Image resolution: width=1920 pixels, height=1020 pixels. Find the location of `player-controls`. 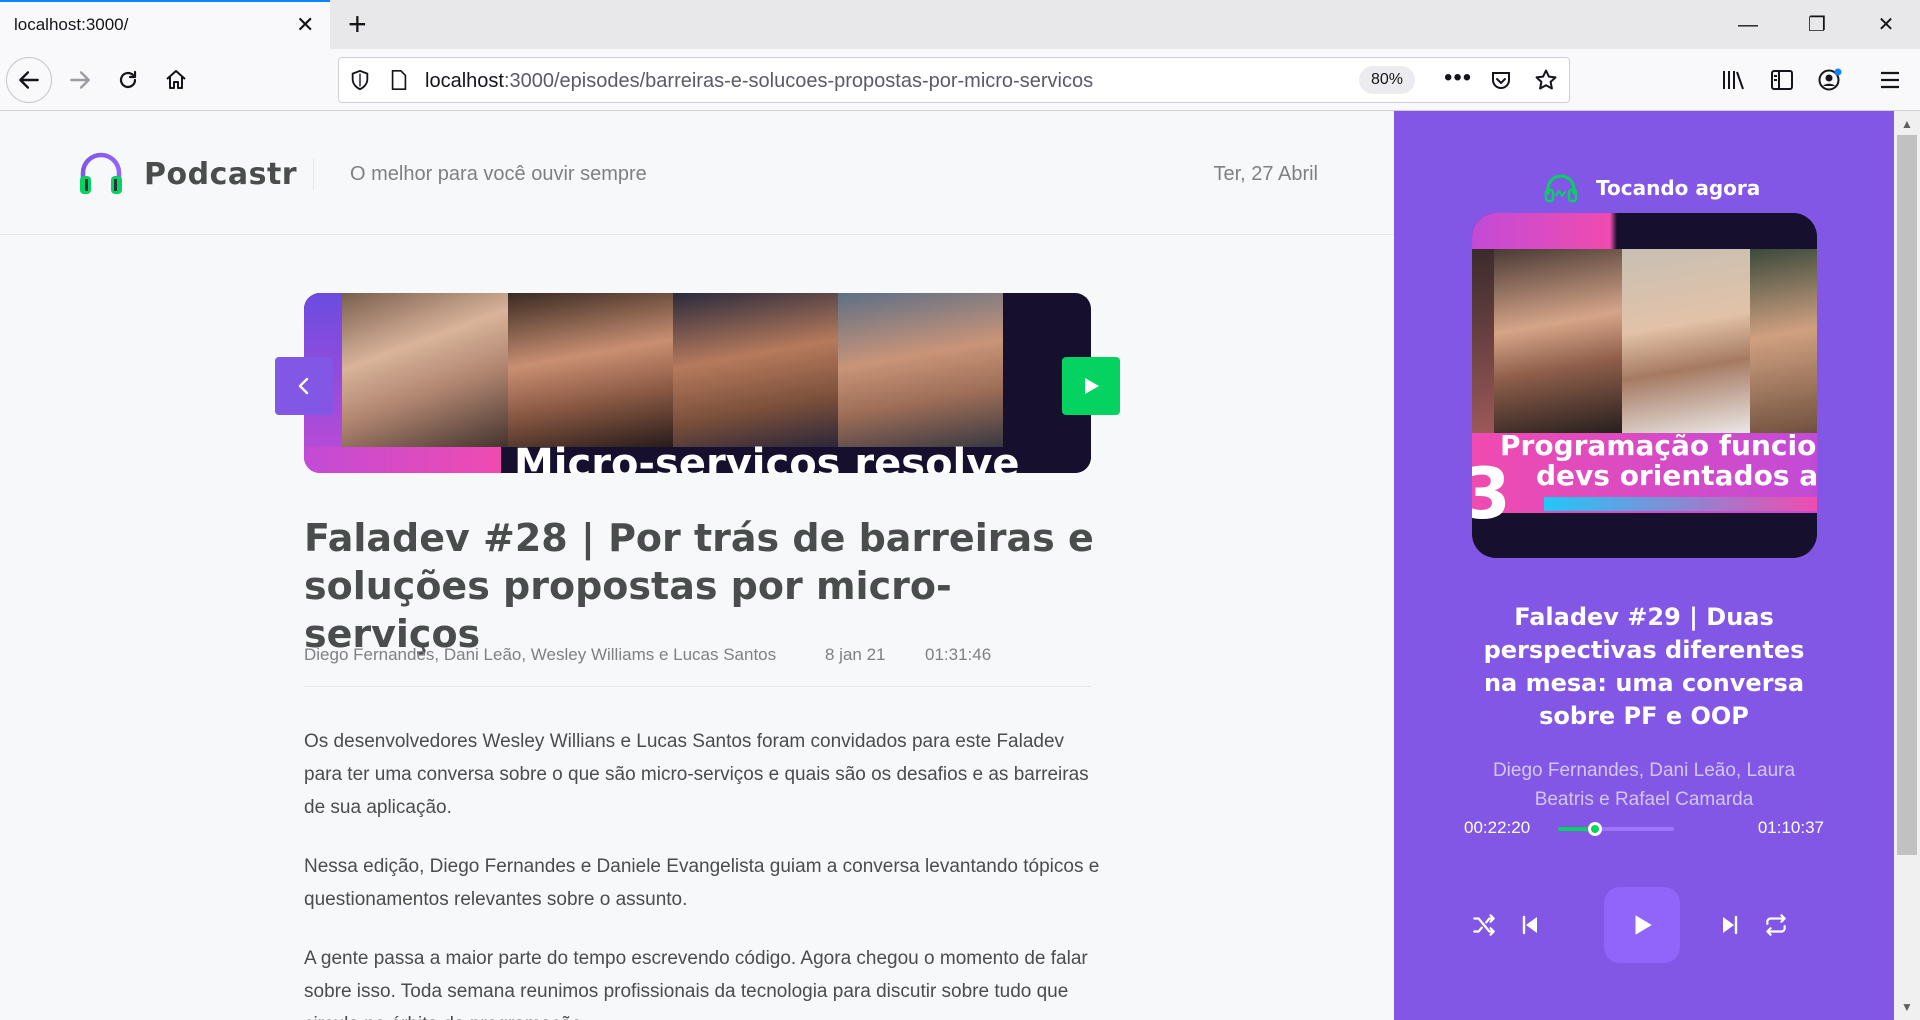

player-controls is located at coordinates (1644, 925).